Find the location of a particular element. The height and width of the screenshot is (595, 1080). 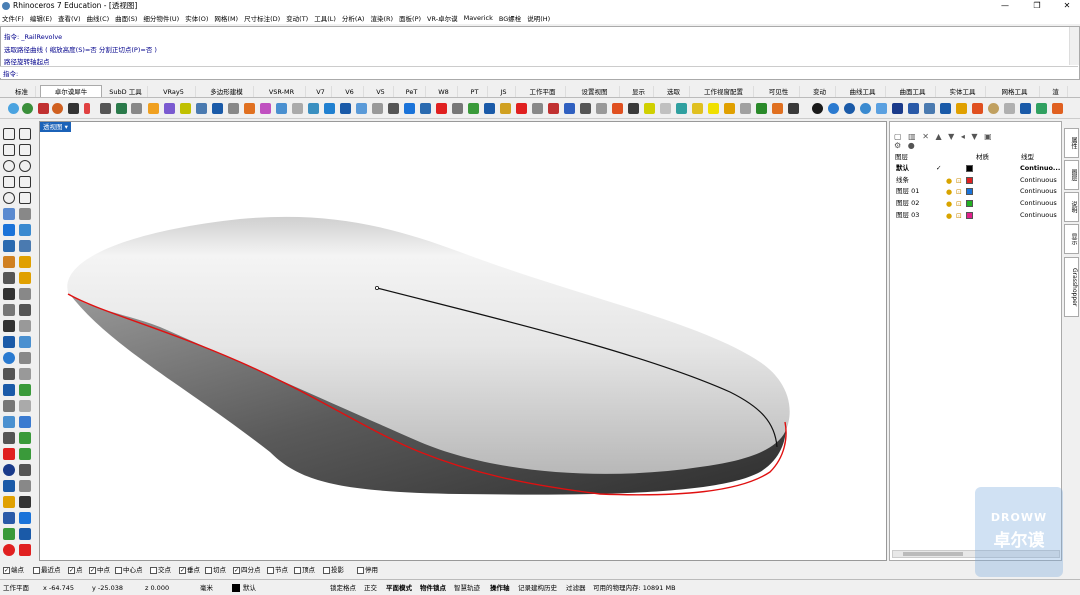

frame-icon is located at coordinates (897, 108).